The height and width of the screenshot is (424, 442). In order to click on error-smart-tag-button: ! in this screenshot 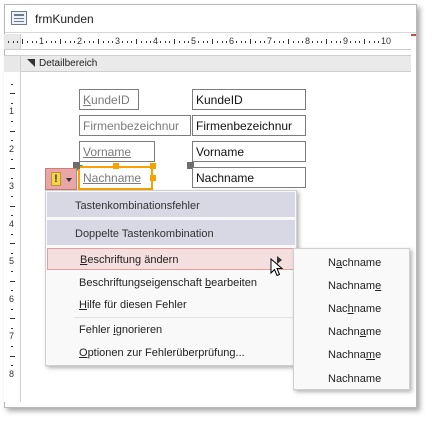, I will do `click(61, 179)`.